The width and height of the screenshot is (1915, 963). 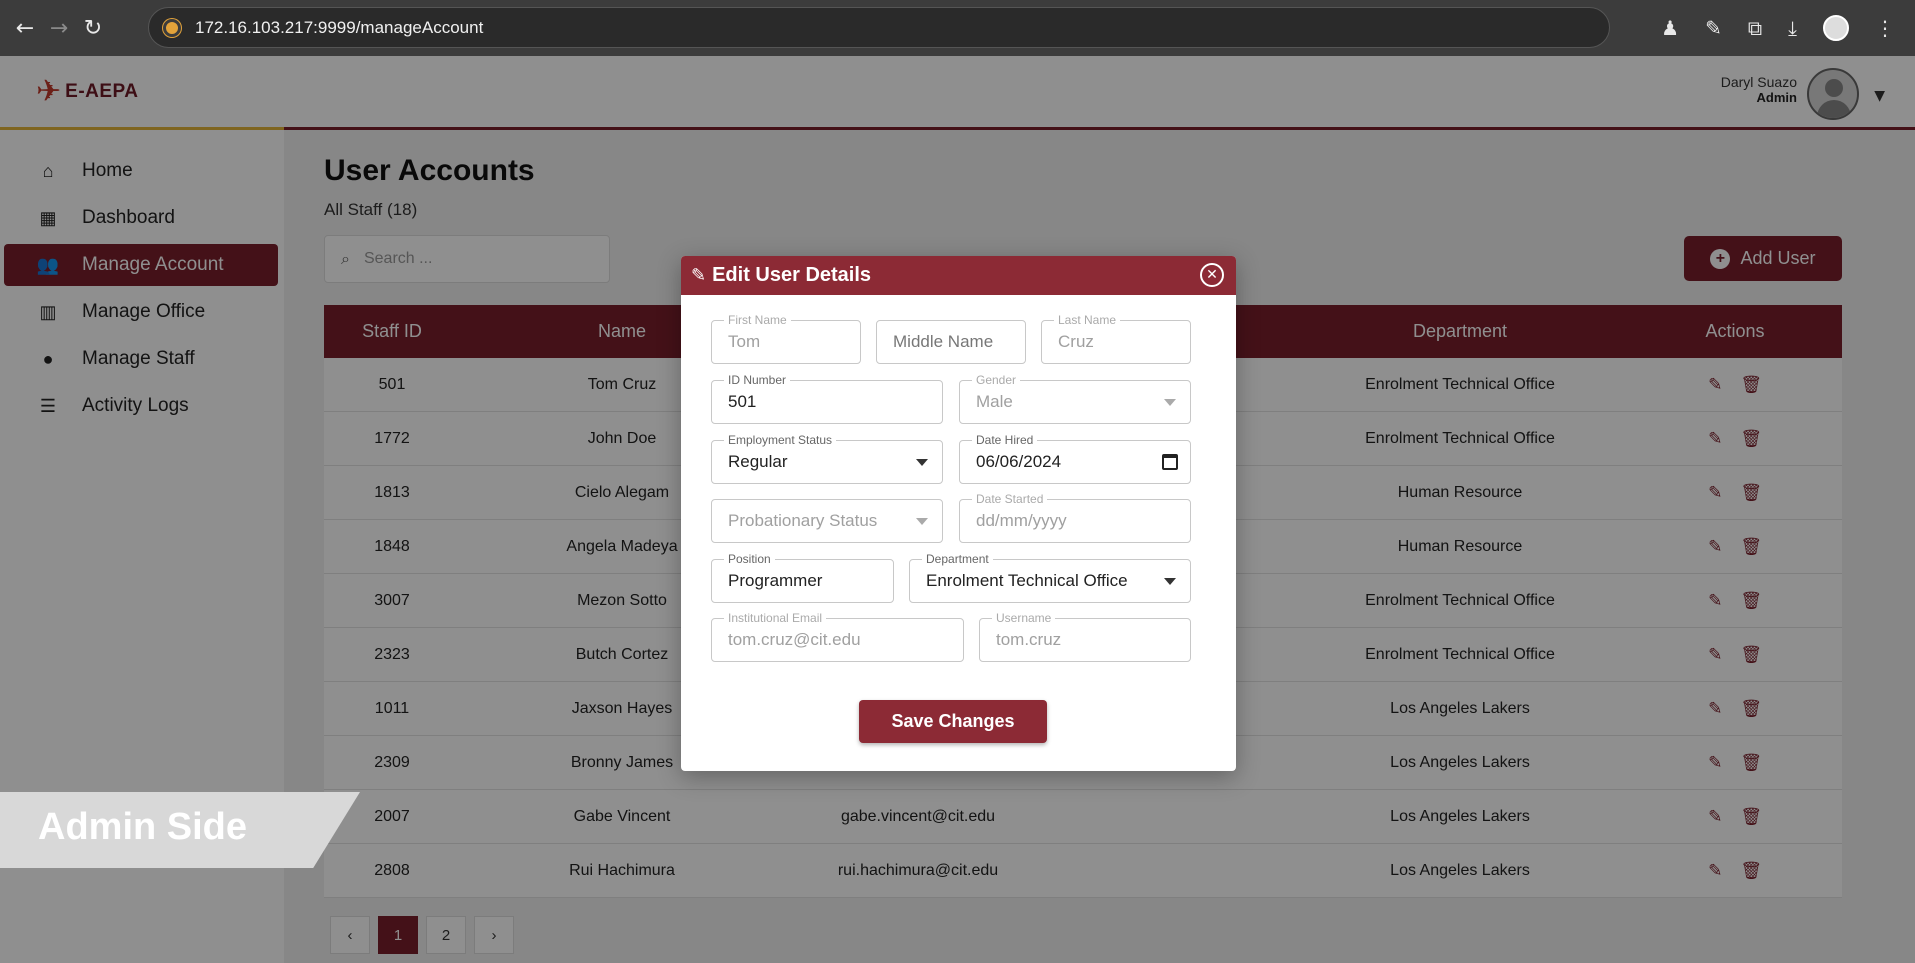 What do you see at coordinates (1019, 461) in the screenshot?
I see `date-hired-value: 06/06/2024` at bounding box center [1019, 461].